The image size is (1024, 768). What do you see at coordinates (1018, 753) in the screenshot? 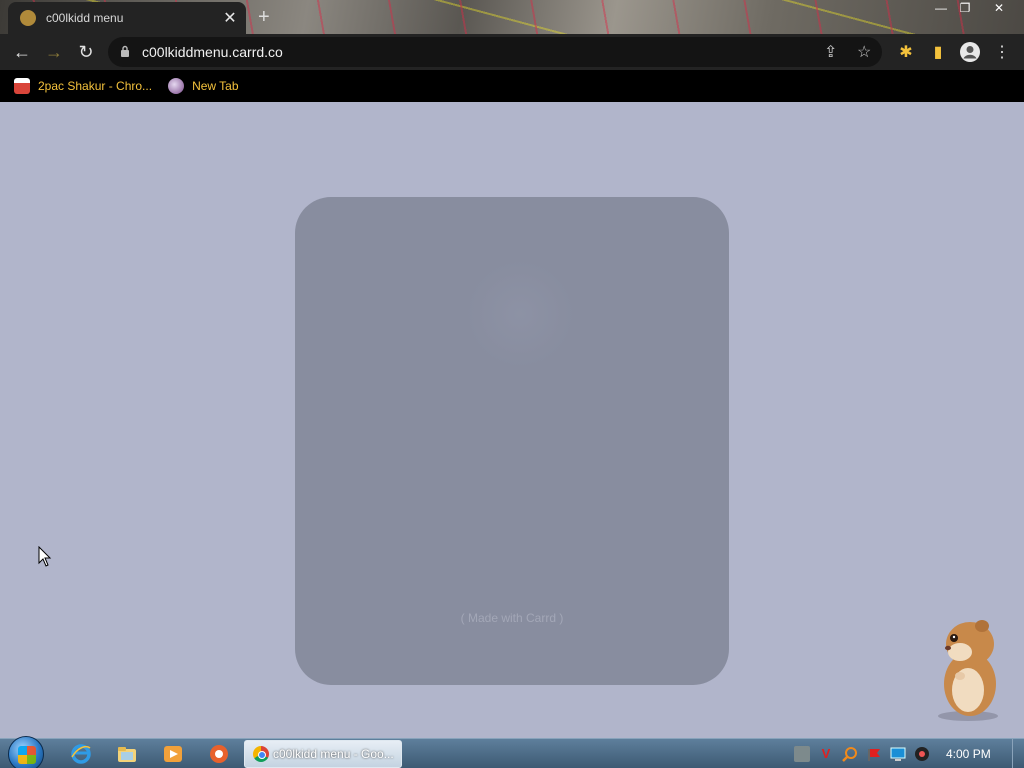
I see `show-desktop-button` at bounding box center [1018, 753].